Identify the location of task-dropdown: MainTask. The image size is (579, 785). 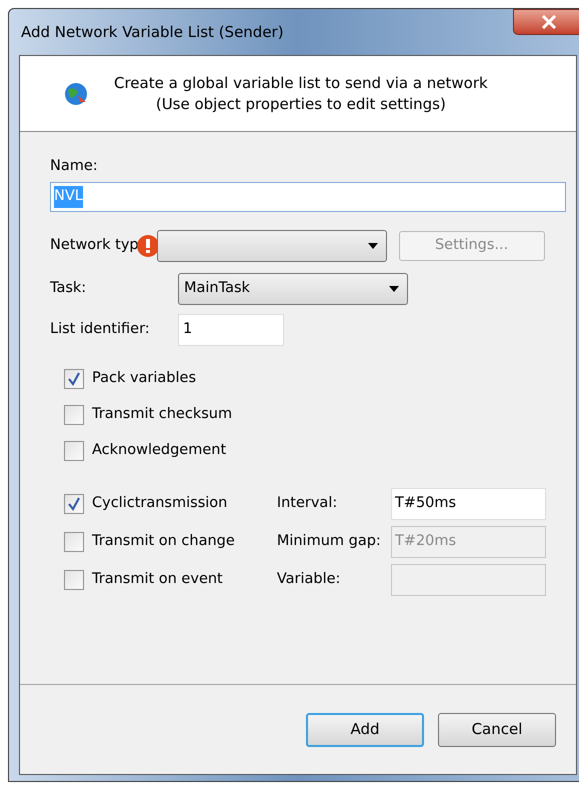
(293, 288).